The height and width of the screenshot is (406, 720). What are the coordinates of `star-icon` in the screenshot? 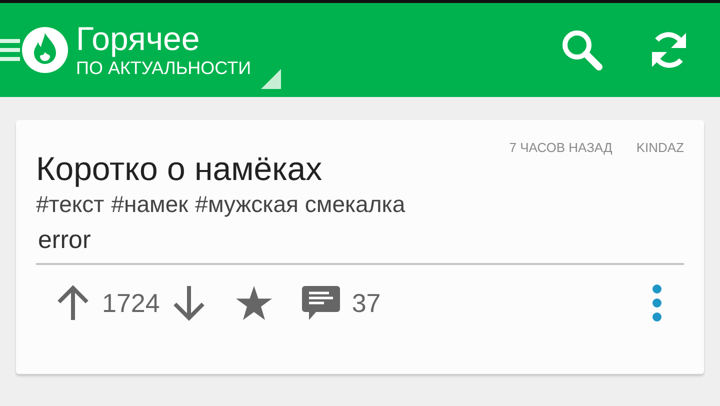 It's located at (254, 303).